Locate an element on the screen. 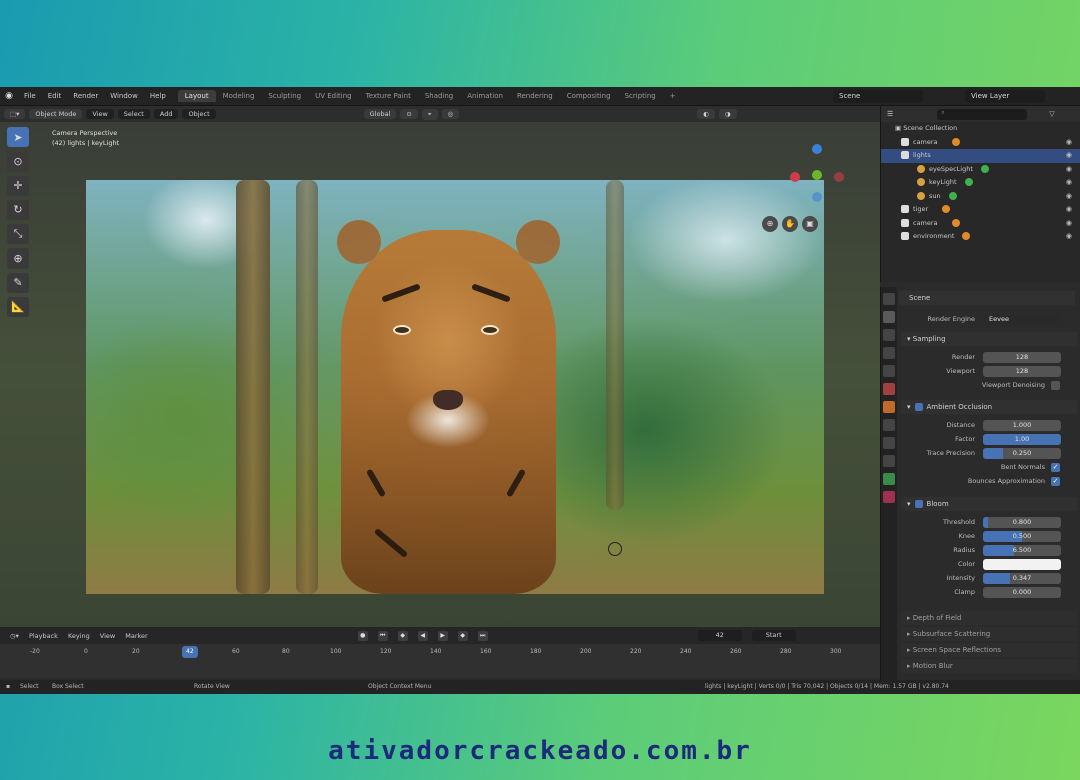  menu-help: Help is located at coordinates (158, 96).